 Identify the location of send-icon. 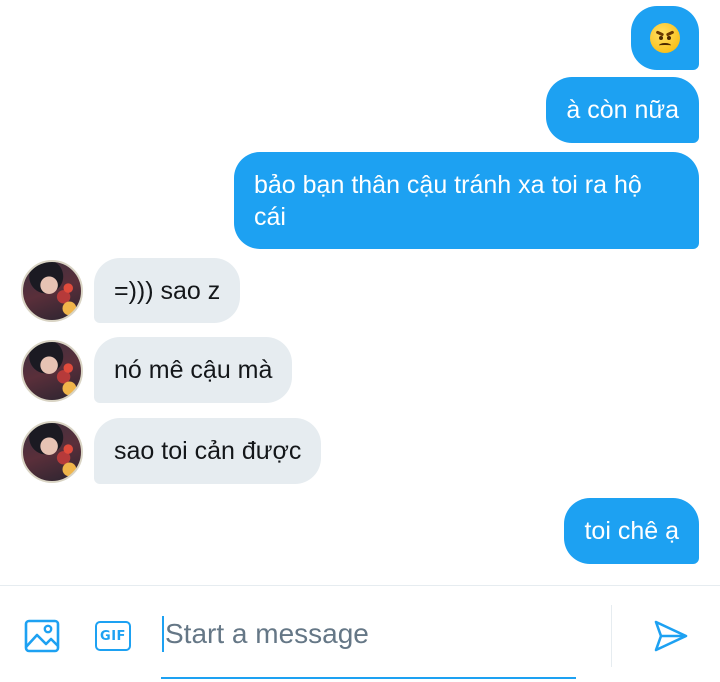
(671, 636).